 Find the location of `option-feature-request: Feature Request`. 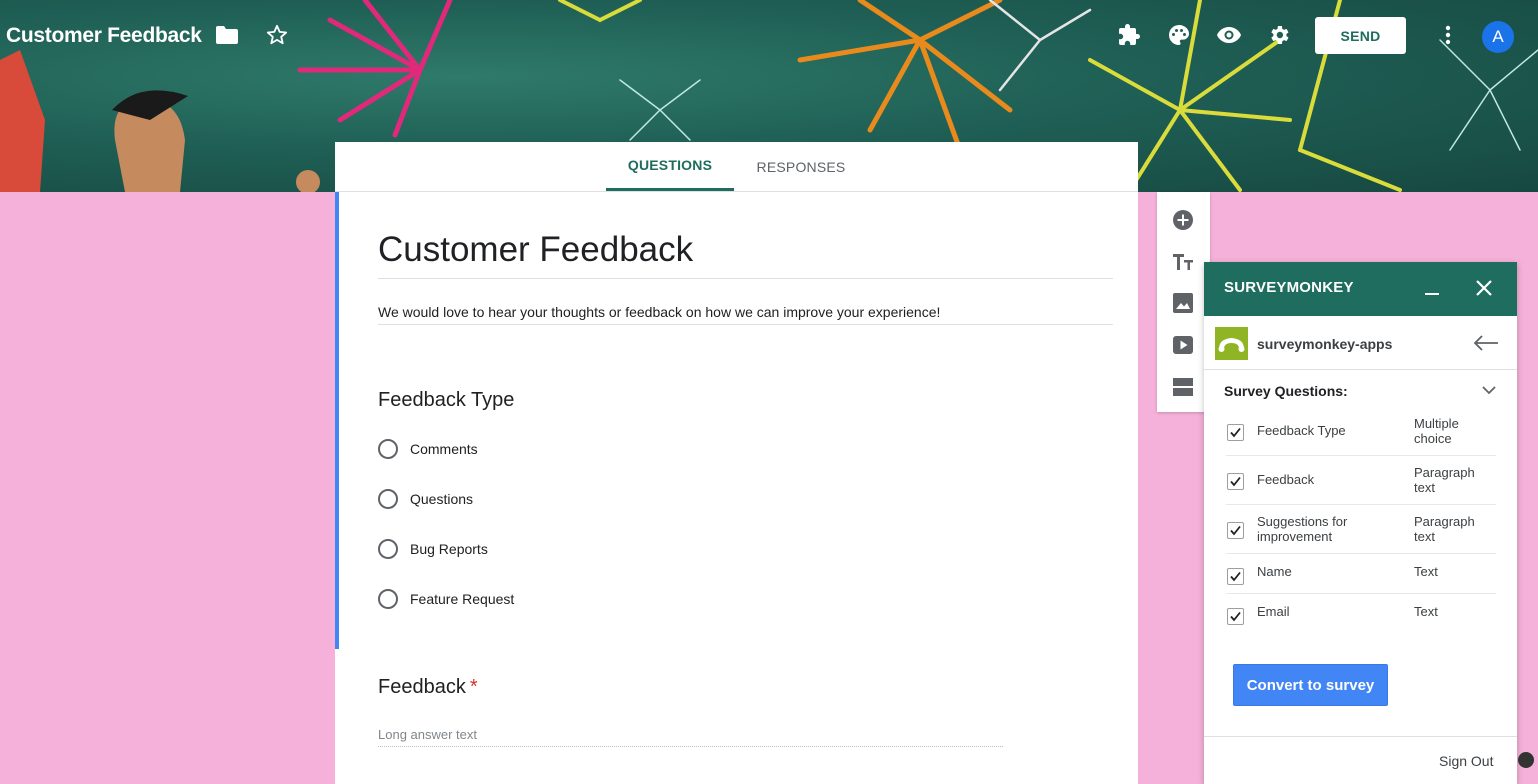

option-feature-request: Feature Request is located at coordinates (446, 599).